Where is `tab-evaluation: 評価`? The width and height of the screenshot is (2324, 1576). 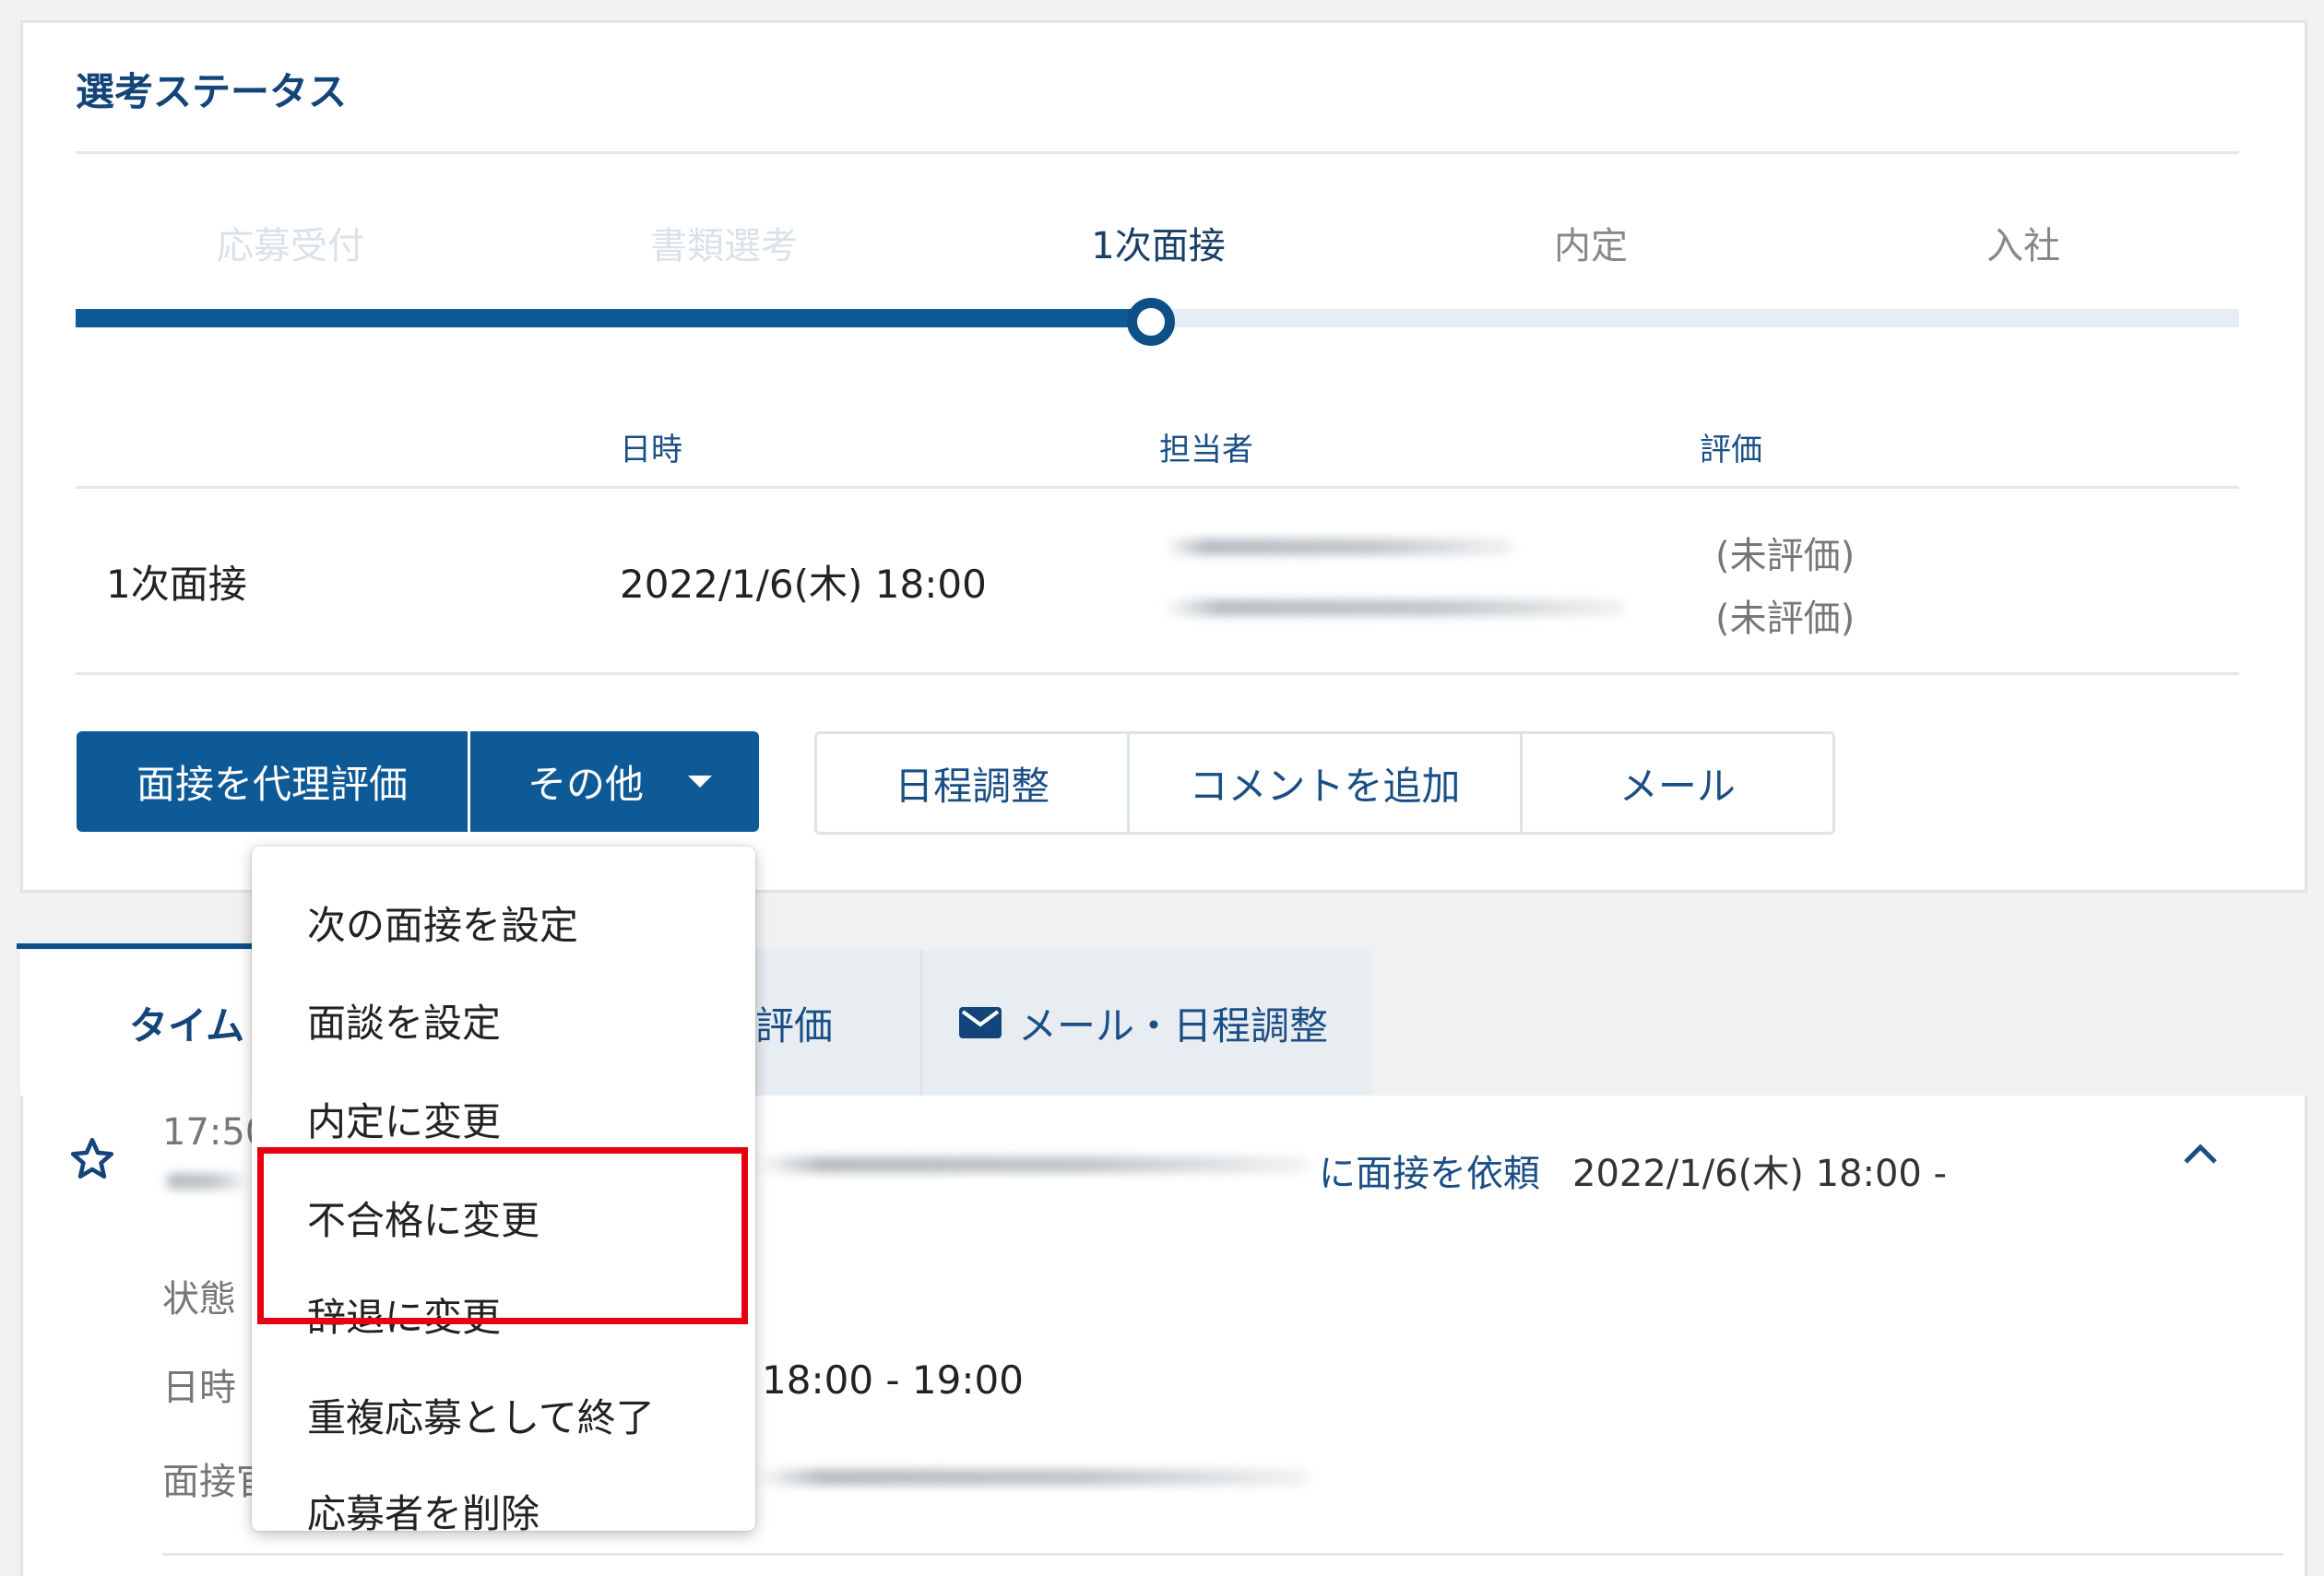
tab-evaluation: 評価 is located at coordinates (836, 1023).